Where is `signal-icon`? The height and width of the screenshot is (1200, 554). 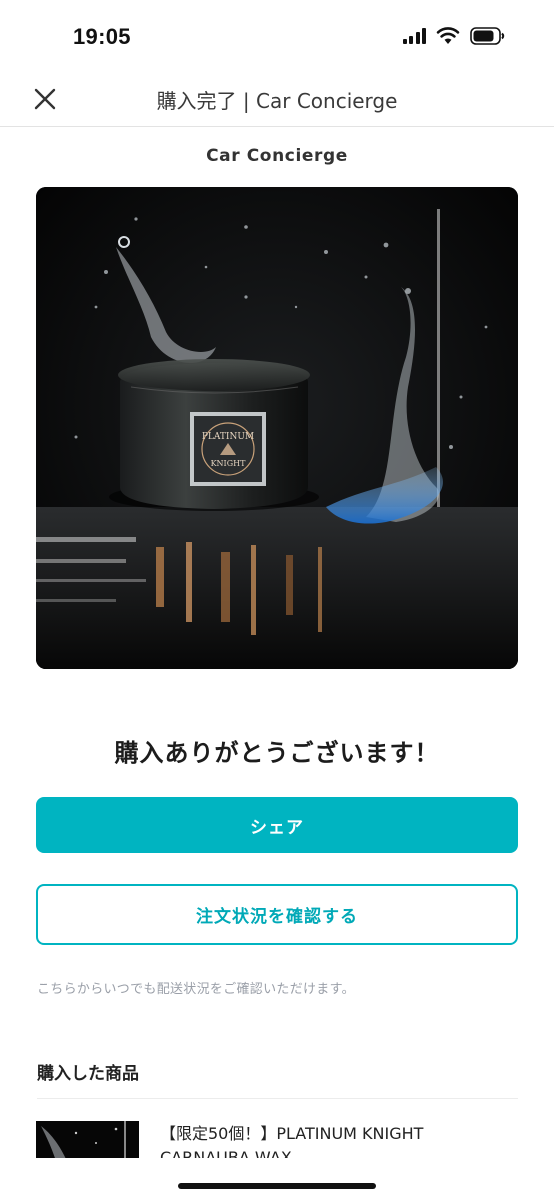
signal-icon is located at coordinates (414, 36).